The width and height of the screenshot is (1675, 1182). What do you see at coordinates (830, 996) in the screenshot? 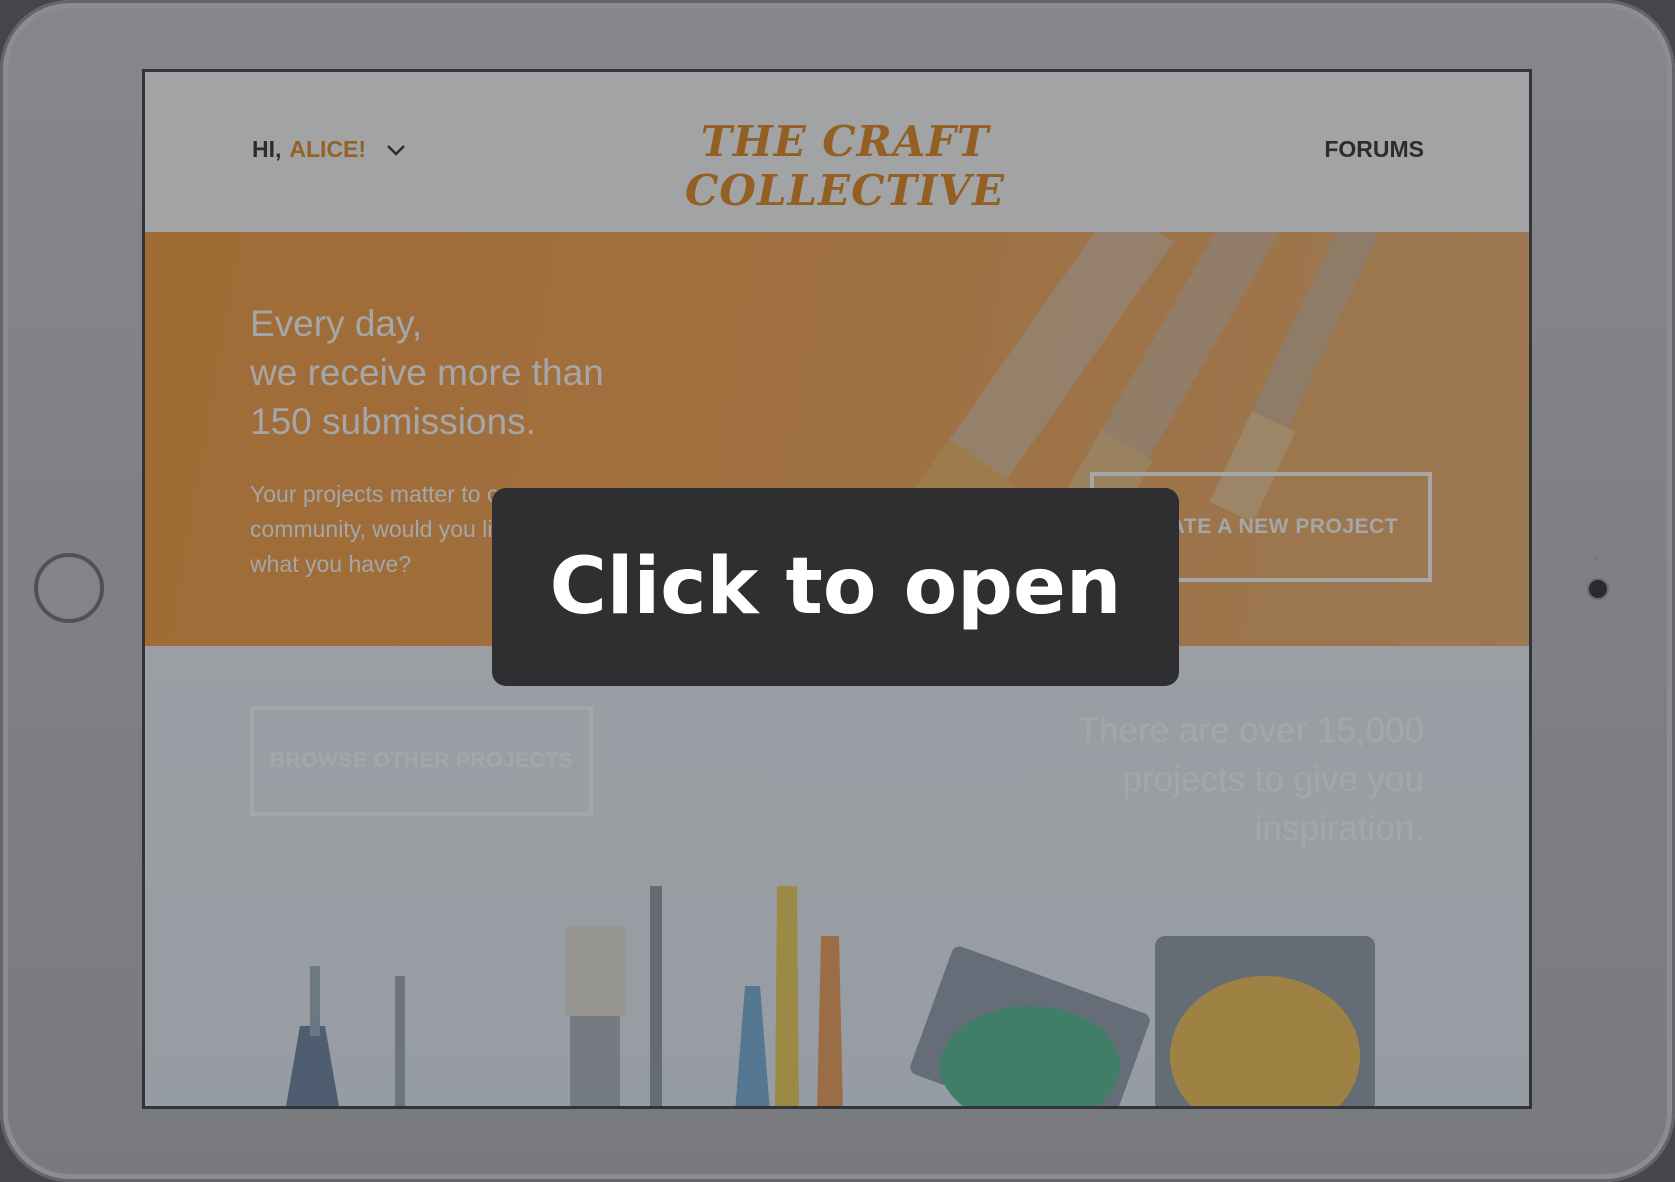
I see `art-supplies-image` at bounding box center [830, 996].